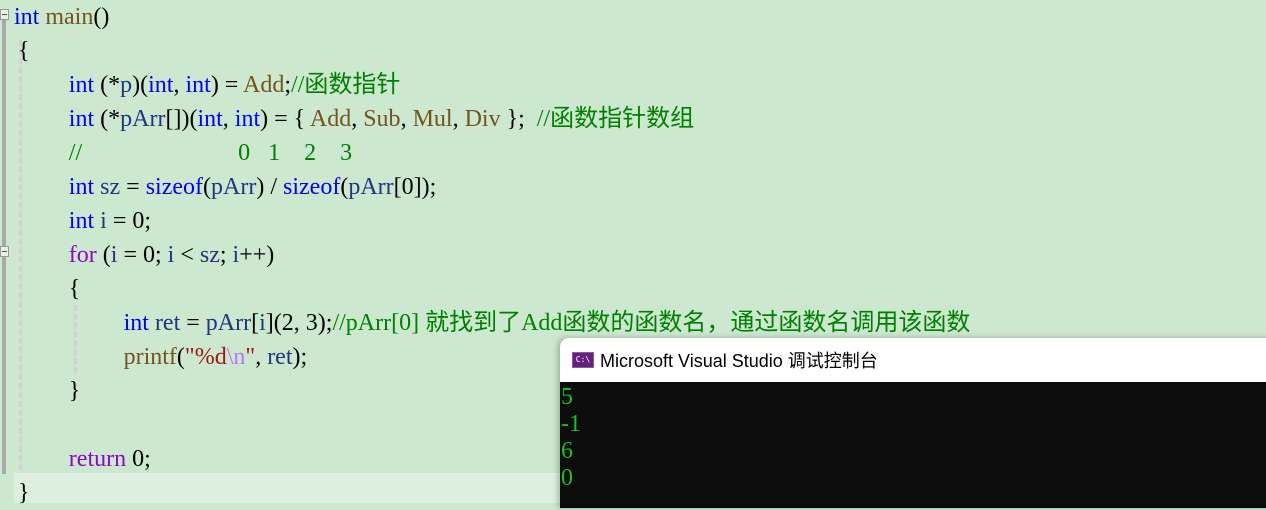 The height and width of the screenshot is (510, 1266). I want to click on output-line: 5, so click(567, 397).